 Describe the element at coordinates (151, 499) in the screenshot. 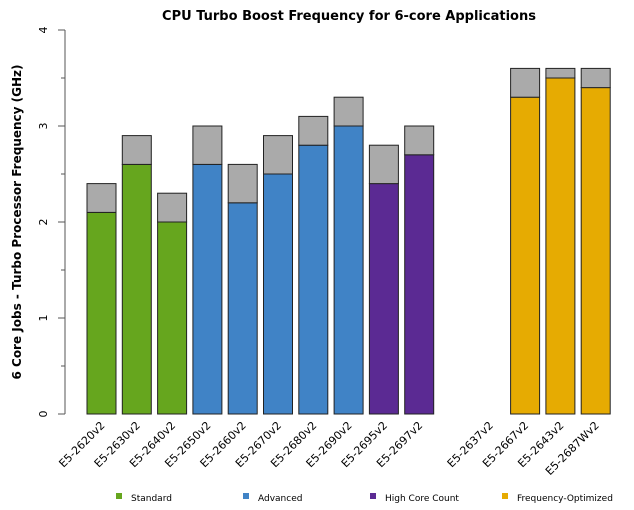

I see `legend-label: Standard` at that location.